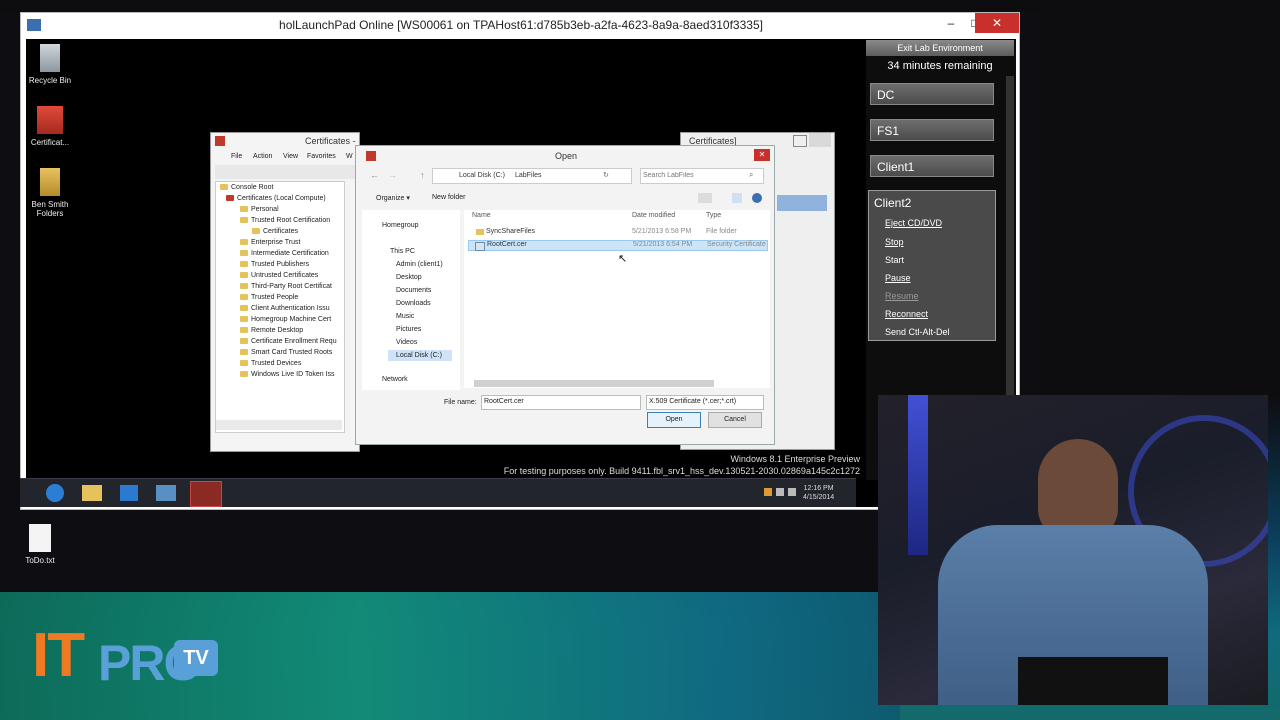 The width and height of the screenshot is (1280, 720). I want to click on nav-documents: Documents, so click(413, 290).